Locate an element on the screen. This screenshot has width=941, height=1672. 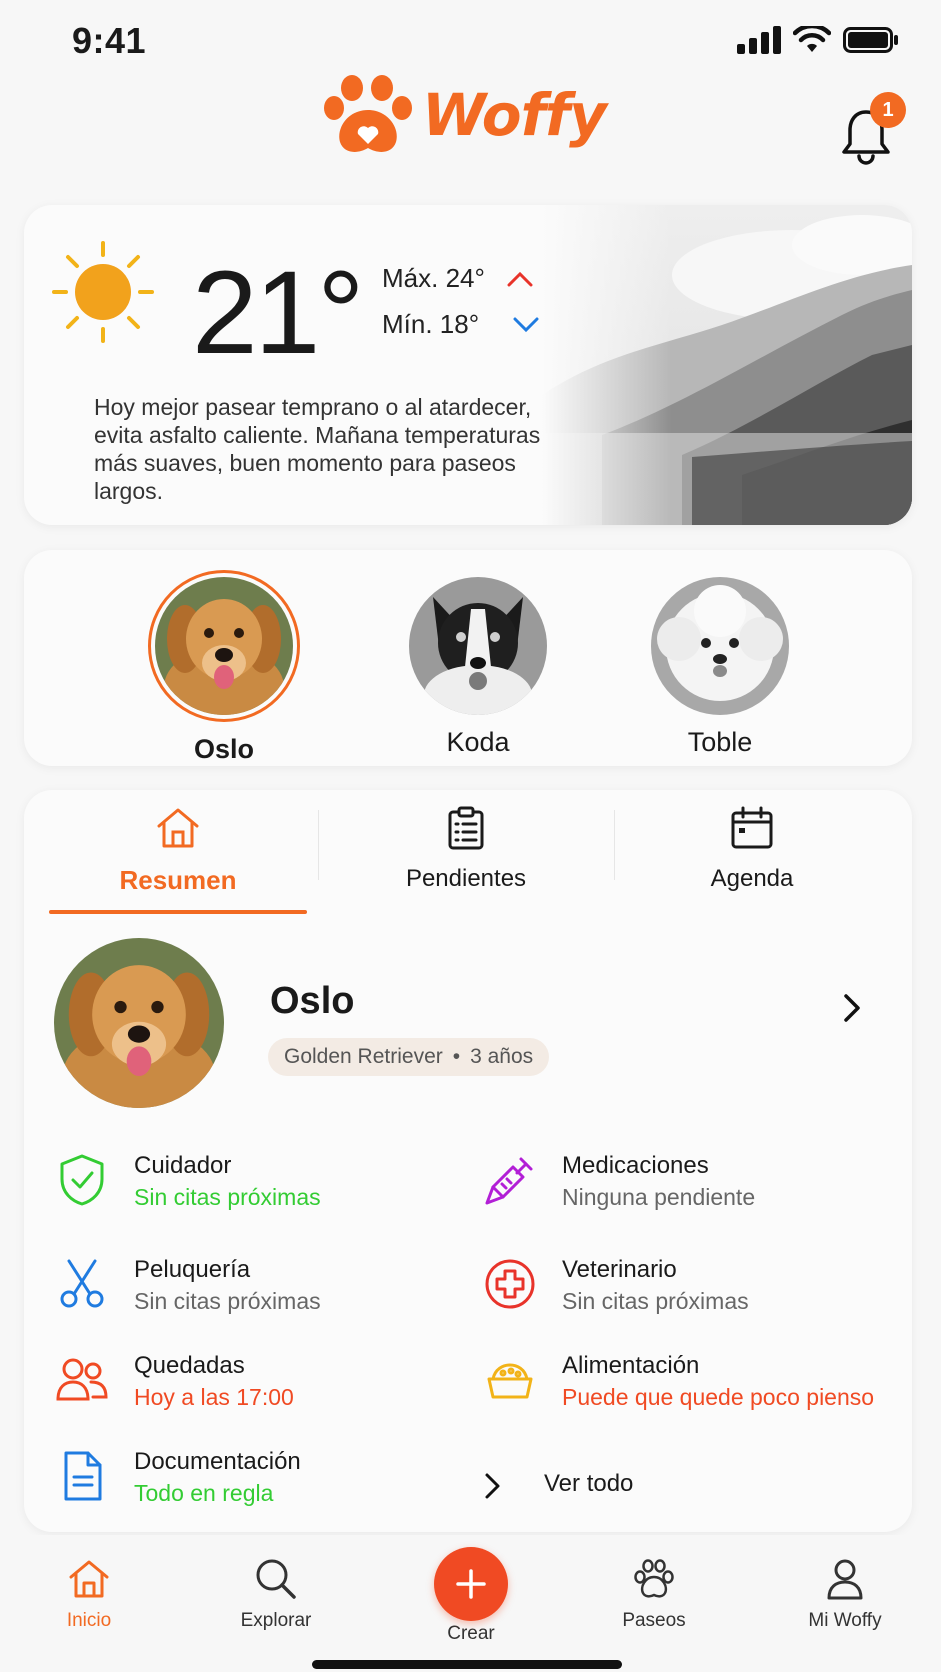
pet-toble: Toble is located at coordinates (720, 664).